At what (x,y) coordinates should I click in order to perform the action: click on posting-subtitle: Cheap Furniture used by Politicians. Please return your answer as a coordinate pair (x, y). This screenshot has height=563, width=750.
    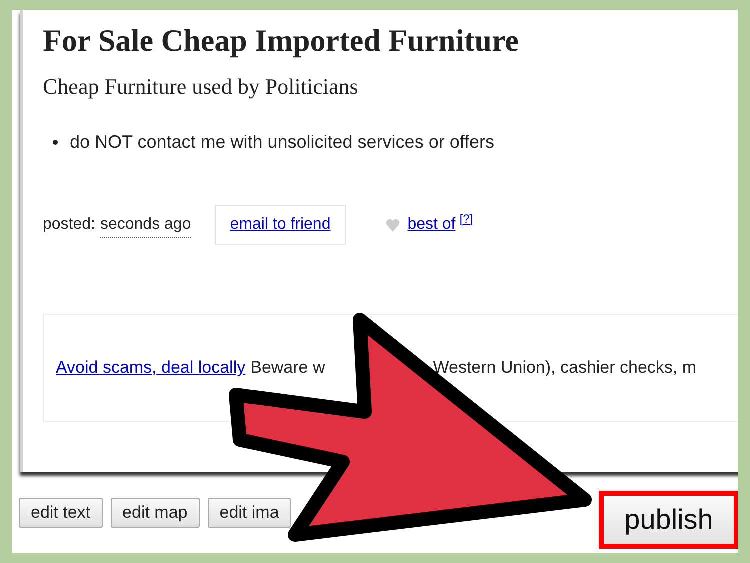
    Looking at the image, I should click on (201, 87).